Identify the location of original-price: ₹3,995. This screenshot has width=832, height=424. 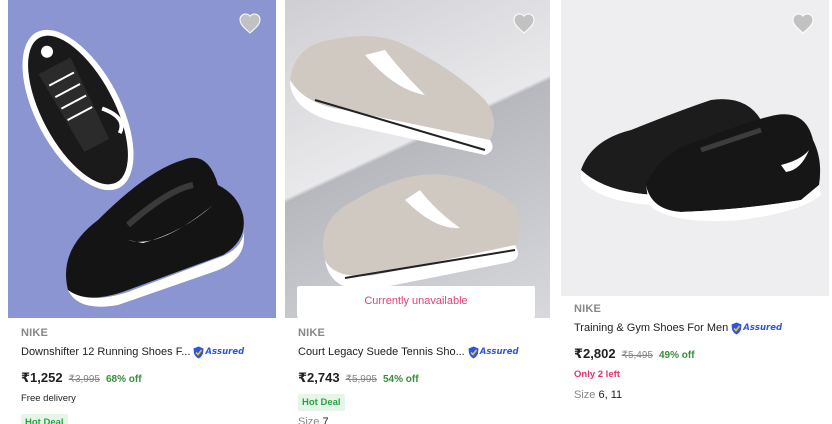
(84, 379).